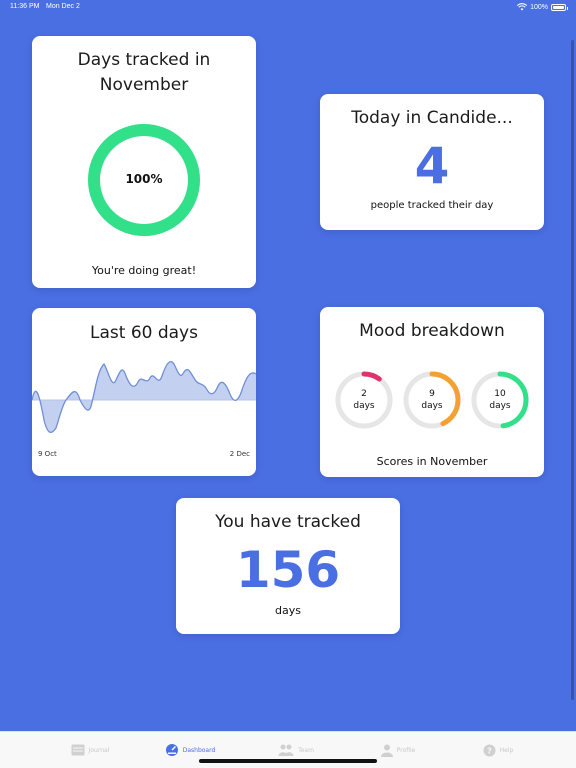 This screenshot has height=768, width=576. Describe the element at coordinates (63, 6) in the screenshot. I see `status-date: Mon Dec 2` at that location.